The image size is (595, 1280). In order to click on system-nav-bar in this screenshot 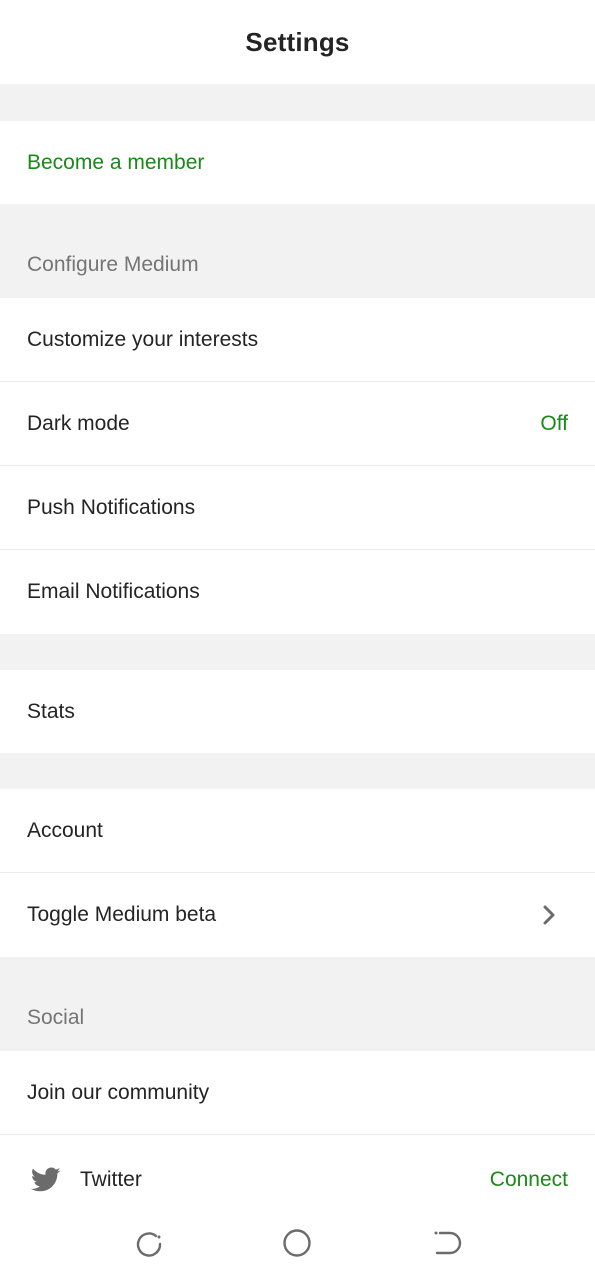, I will do `click(297, 1244)`.